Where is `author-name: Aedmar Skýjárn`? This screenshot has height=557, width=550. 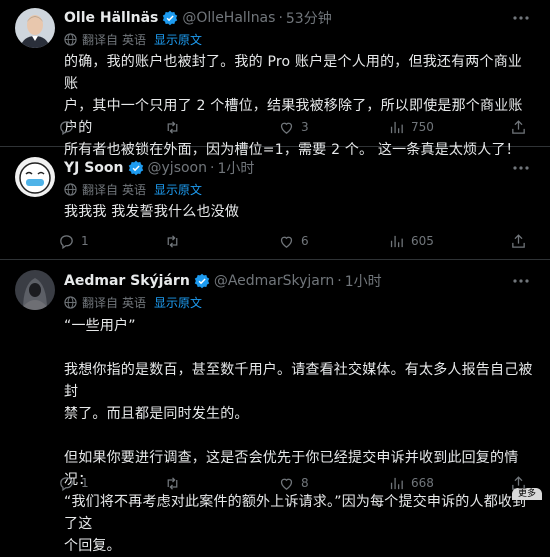 author-name: Aedmar Skýjárn is located at coordinates (127, 281).